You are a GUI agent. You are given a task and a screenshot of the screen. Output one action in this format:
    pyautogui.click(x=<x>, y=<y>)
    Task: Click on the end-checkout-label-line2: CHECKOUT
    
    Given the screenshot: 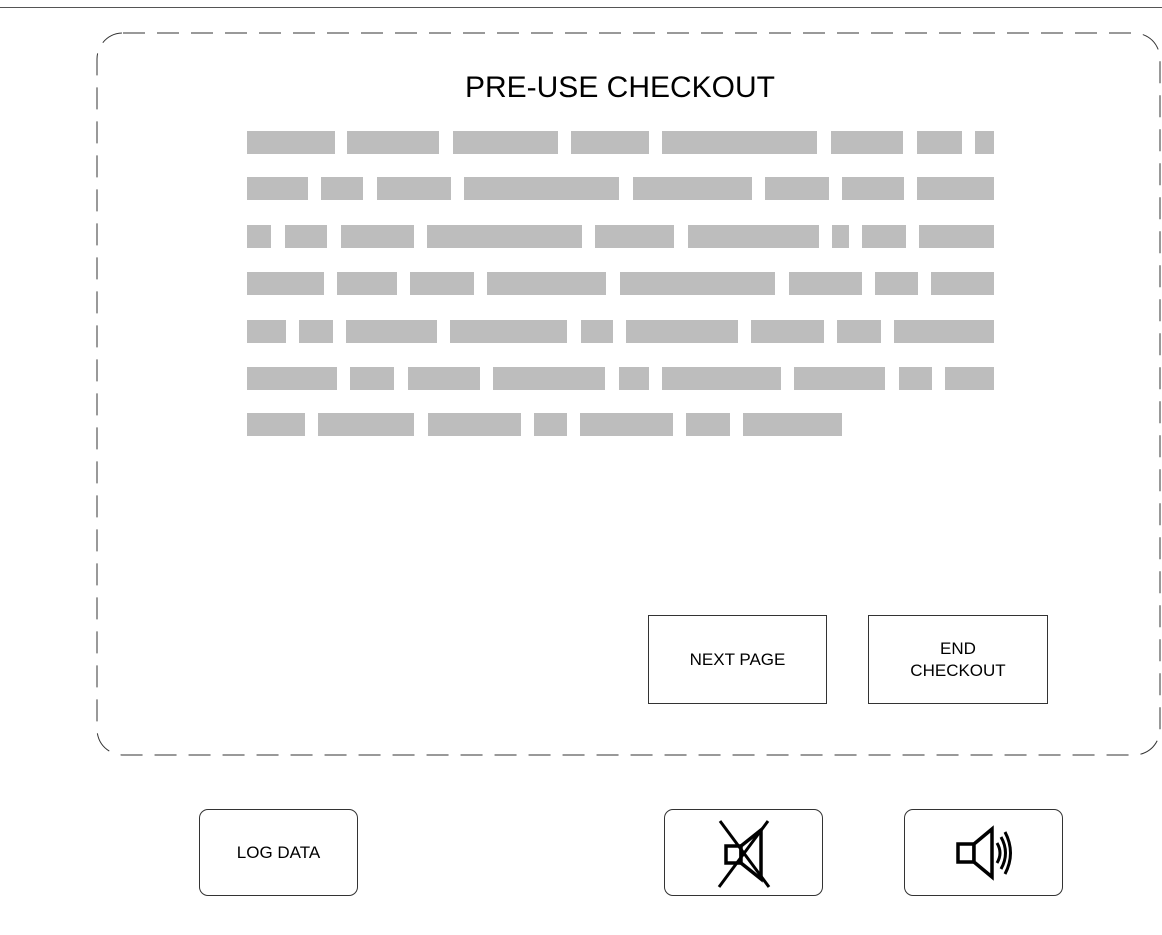 What is the action you would take?
    pyautogui.click(x=958, y=670)
    